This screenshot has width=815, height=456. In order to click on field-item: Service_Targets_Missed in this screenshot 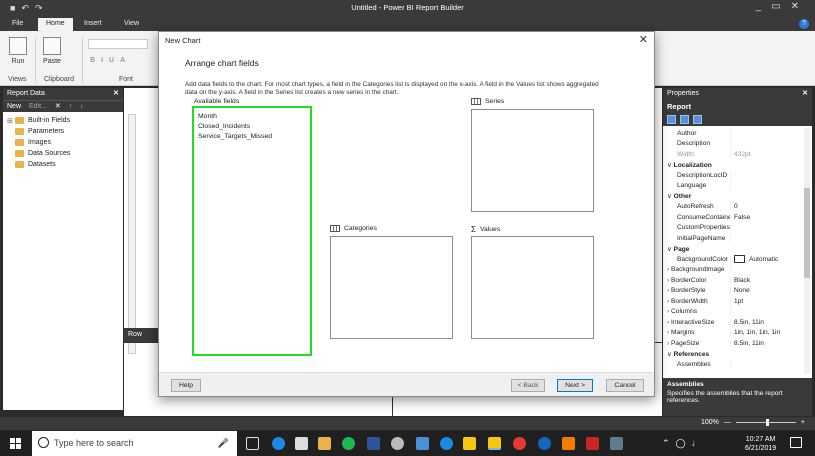, I will do `click(252, 137)`.